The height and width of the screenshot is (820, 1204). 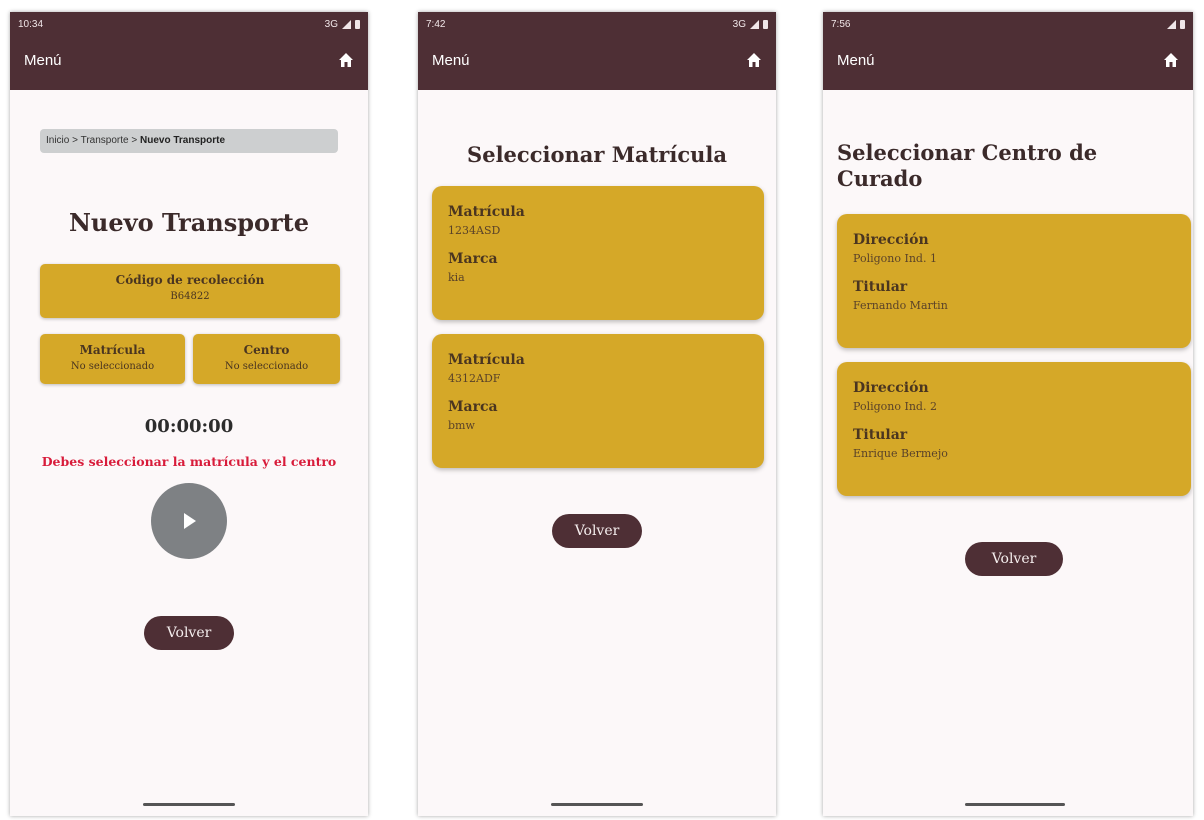 What do you see at coordinates (112, 366) in the screenshot?
I see `matricula-value: No seleccionado` at bounding box center [112, 366].